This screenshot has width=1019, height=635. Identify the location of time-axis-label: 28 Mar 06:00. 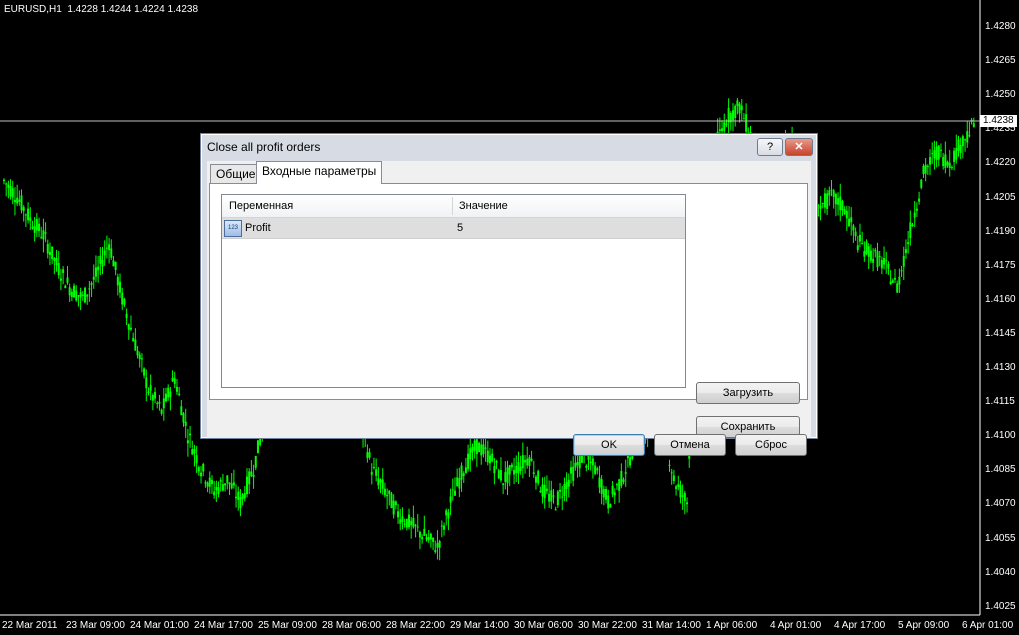
(351, 625).